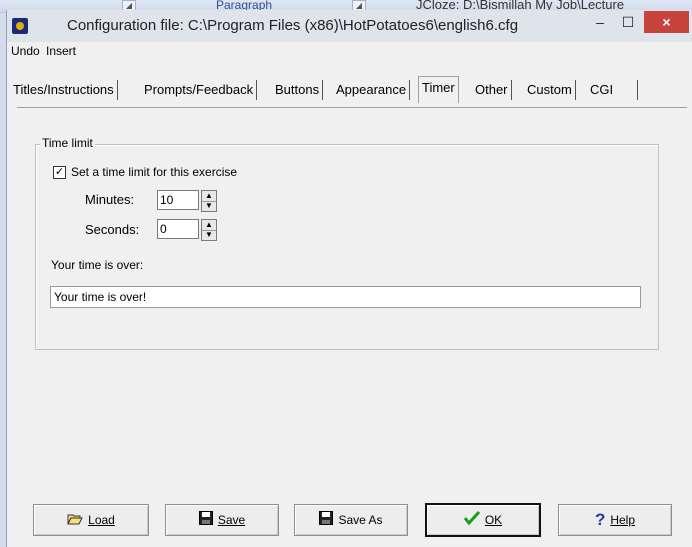  I want to click on load-button: Load, so click(91, 520).